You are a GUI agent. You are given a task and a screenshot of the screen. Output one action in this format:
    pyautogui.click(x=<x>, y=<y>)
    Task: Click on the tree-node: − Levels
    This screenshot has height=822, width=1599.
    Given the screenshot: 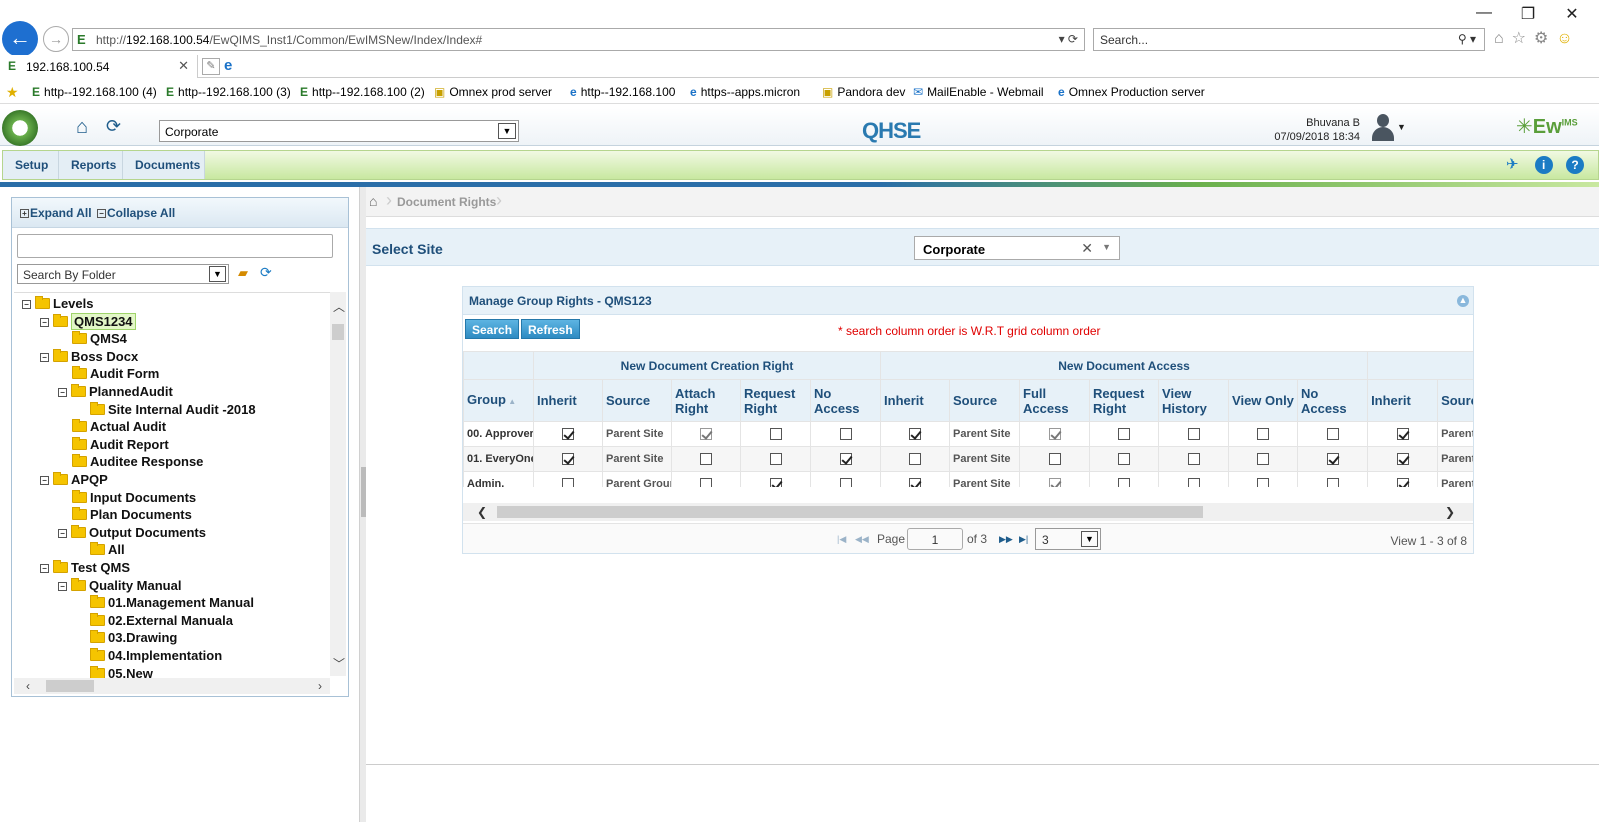 What is the action you would take?
    pyautogui.click(x=57, y=304)
    